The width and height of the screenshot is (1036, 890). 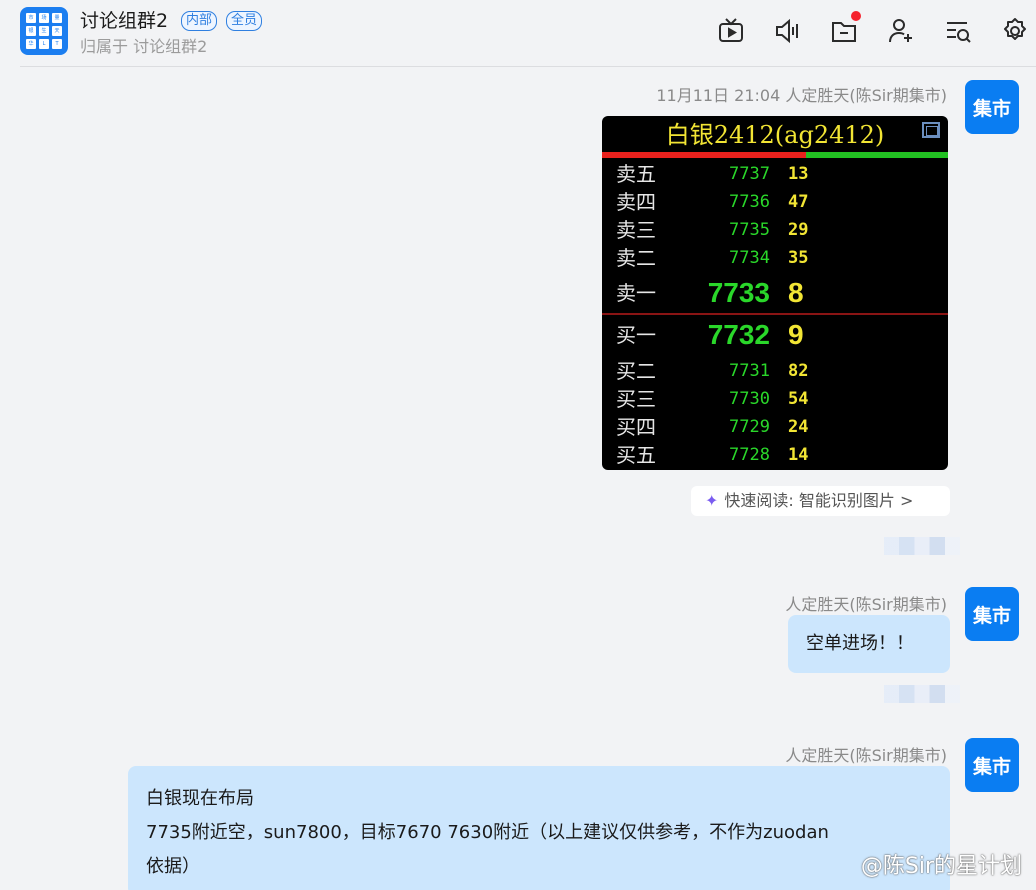 I want to click on row-price: 7737, so click(x=749, y=174).